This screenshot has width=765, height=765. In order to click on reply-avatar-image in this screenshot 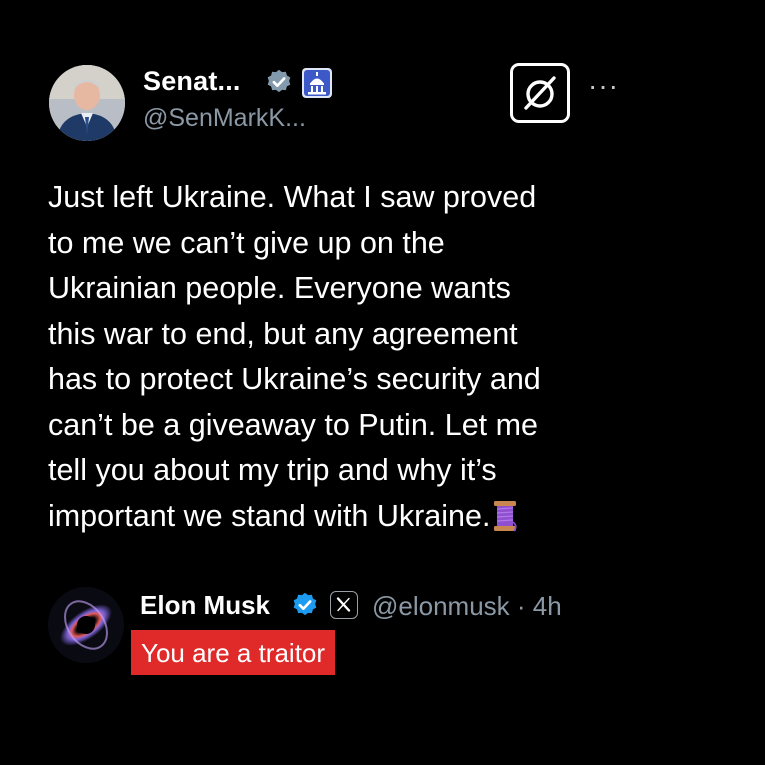, I will do `click(86, 625)`.